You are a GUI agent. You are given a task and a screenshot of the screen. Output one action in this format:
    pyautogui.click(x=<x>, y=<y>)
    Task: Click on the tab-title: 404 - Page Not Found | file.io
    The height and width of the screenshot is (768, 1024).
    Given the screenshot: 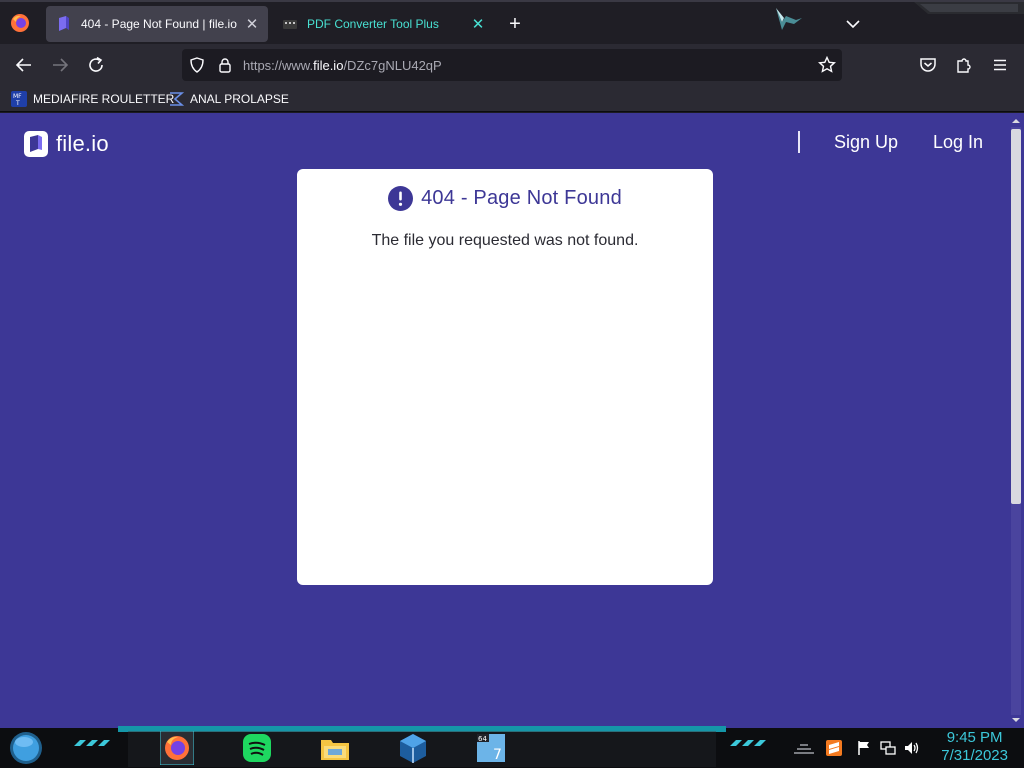 What is the action you would take?
    pyautogui.click(x=159, y=24)
    